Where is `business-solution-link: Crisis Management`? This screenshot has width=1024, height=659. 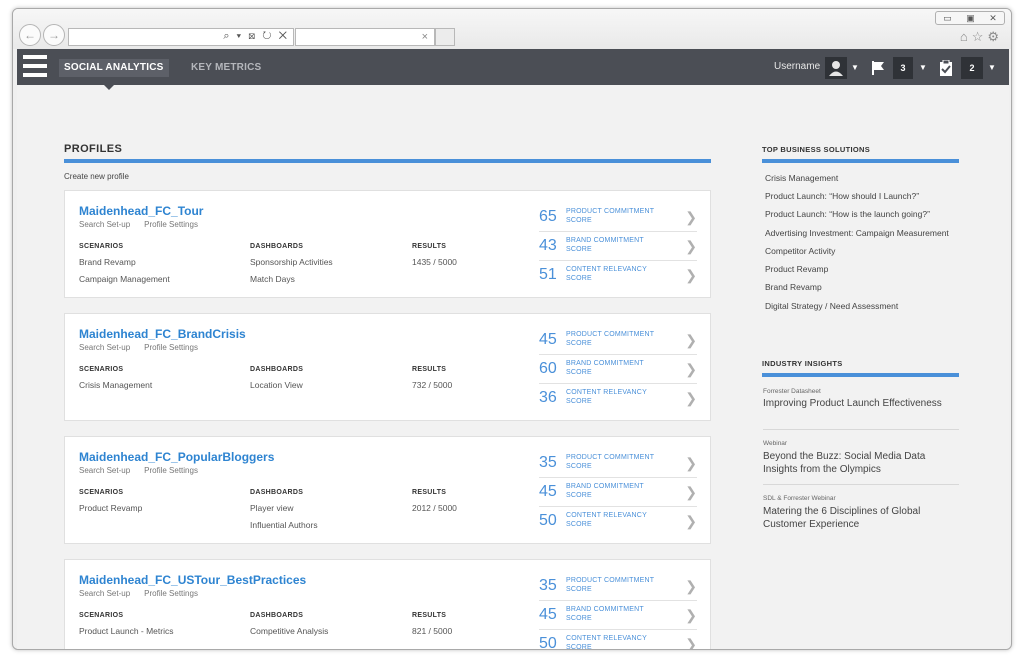
business-solution-link: Crisis Management is located at coordinates (801, 178).